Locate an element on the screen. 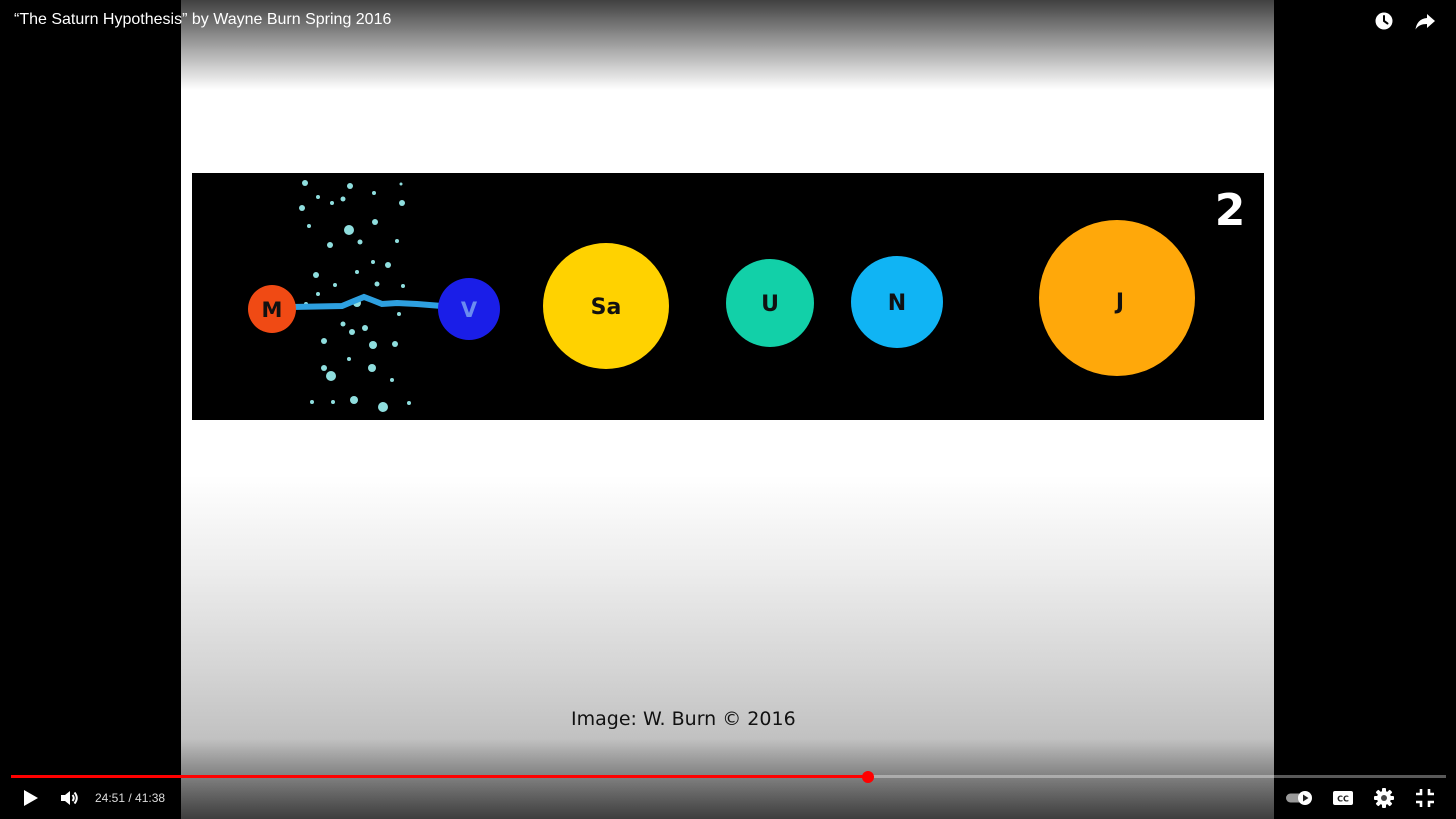  plasma-stream is located at coordinates (367, 301).